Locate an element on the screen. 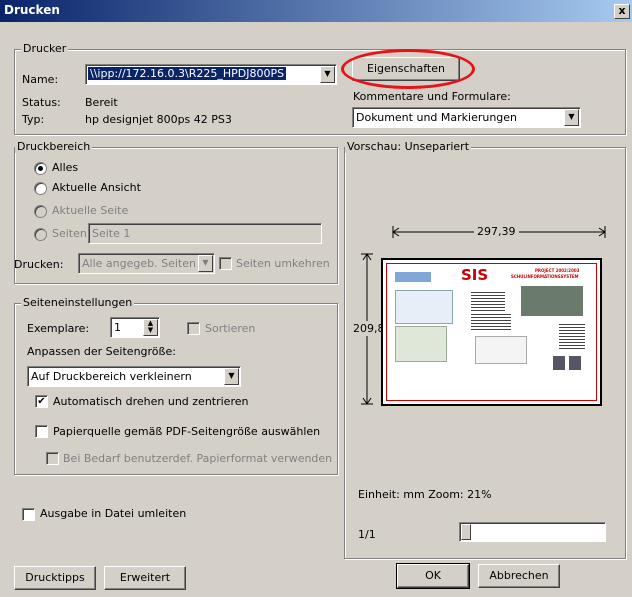  scaling-select: Auf Druckbereich verkleinern ▼ is located at coordinates (134, 376).